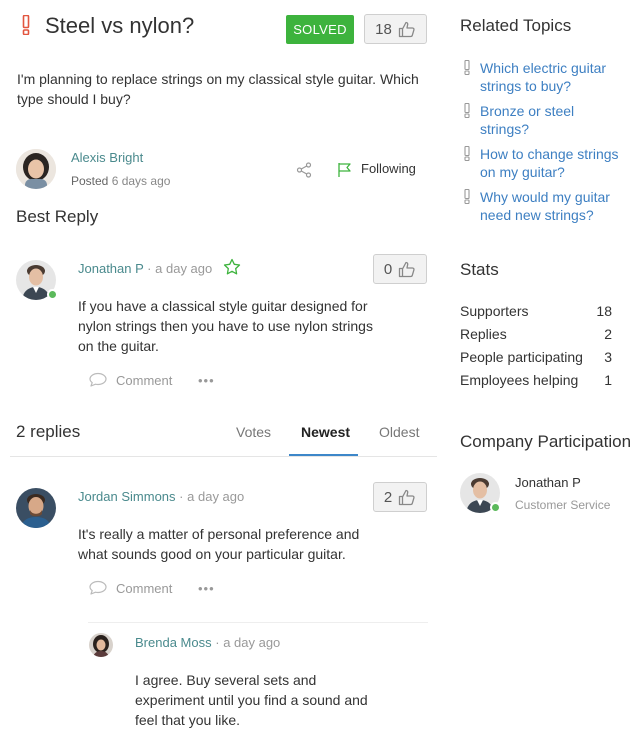  Describe the element at coordinates (388, 497) in the screenshot. I see `reply-vote-count: 2` at that location.